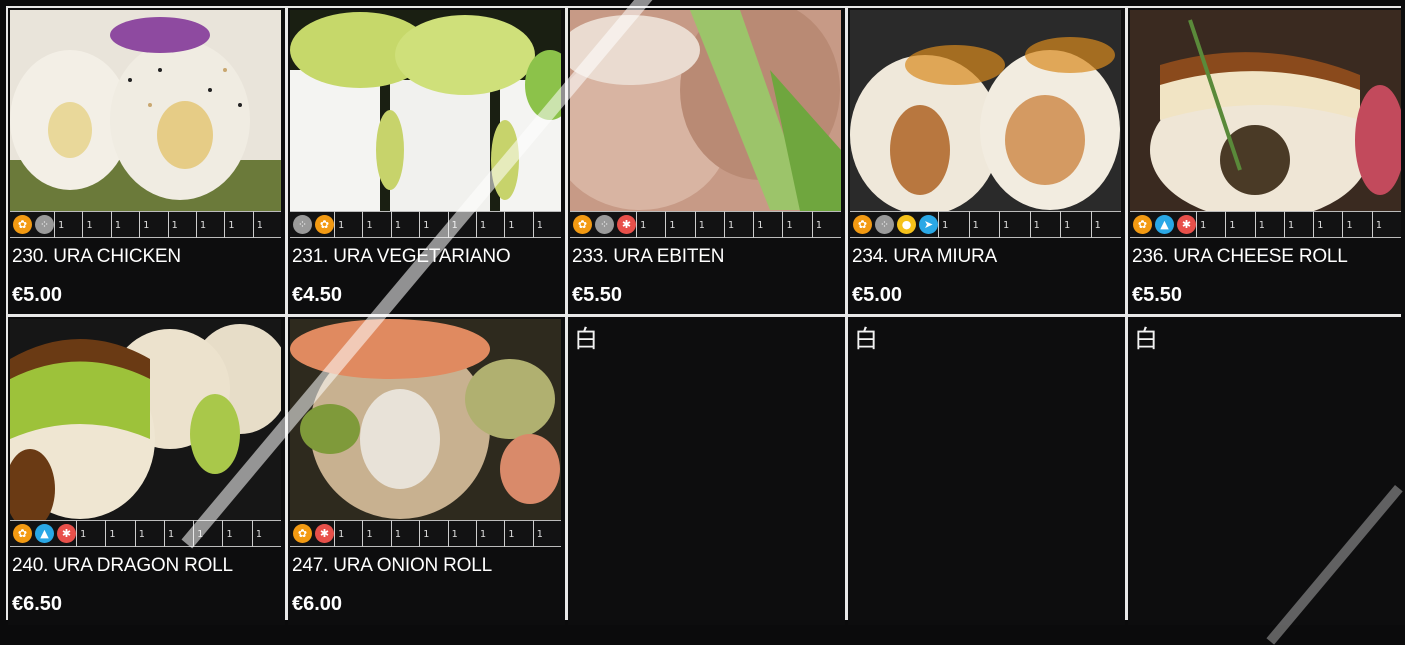 The image size is (1405, 645). I want to click on item-name: 233. URA EBITEN, so click(648, 256).